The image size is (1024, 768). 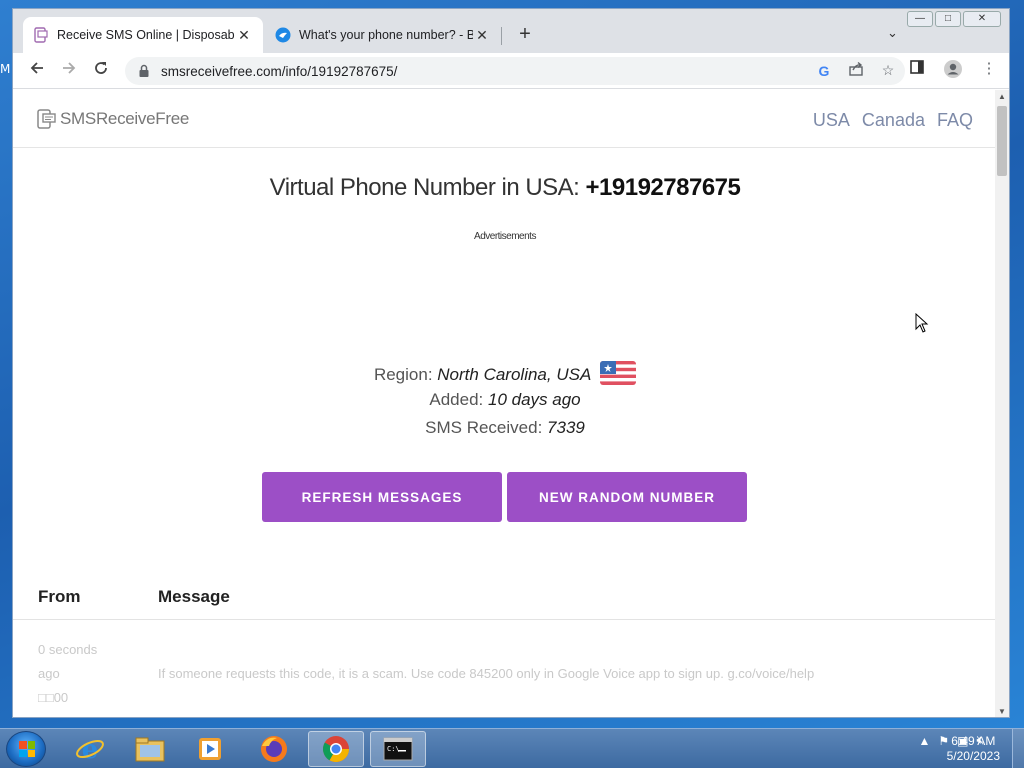 I want to click on mouse-cursor-icon, so click(x=922, y=323).